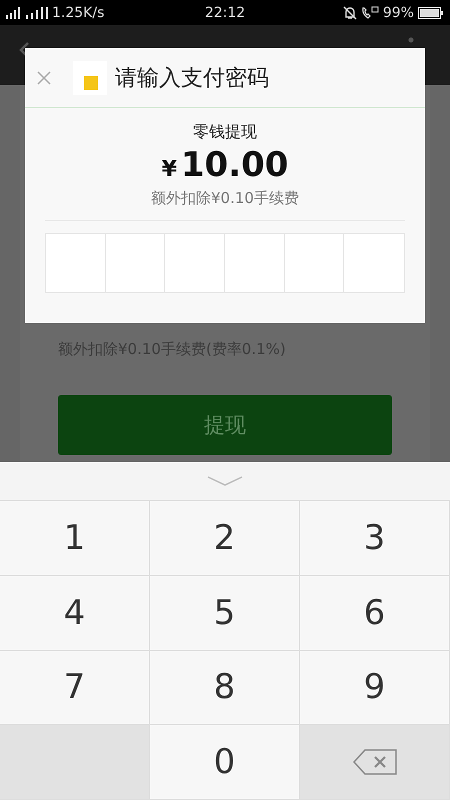  Describe the element at coordinates (369, 13) in the screenshot. I see `phone-icon` at that location.